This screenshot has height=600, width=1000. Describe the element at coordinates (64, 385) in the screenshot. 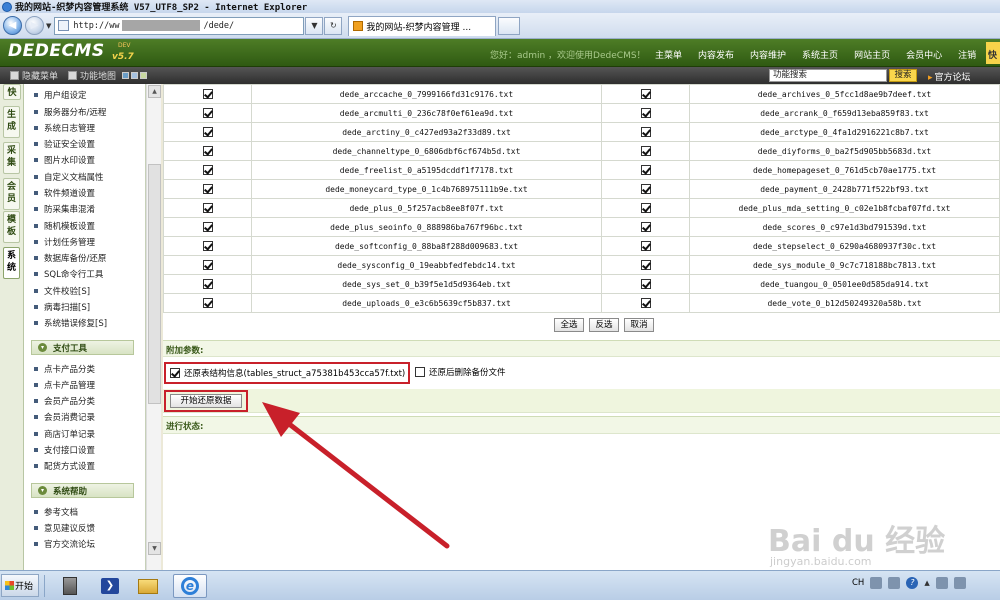

I see `menu-item: 点卡产品管理` at that location.